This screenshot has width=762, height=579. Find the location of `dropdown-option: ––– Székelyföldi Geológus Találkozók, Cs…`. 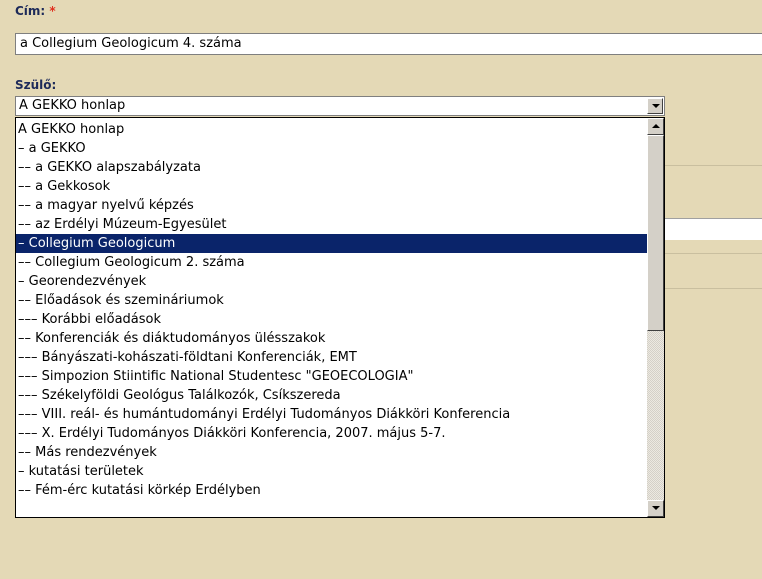

dropdown-option: ––– Székelyföldi Geológus Találkozók, Cs… is located at coordinates (332, 395).